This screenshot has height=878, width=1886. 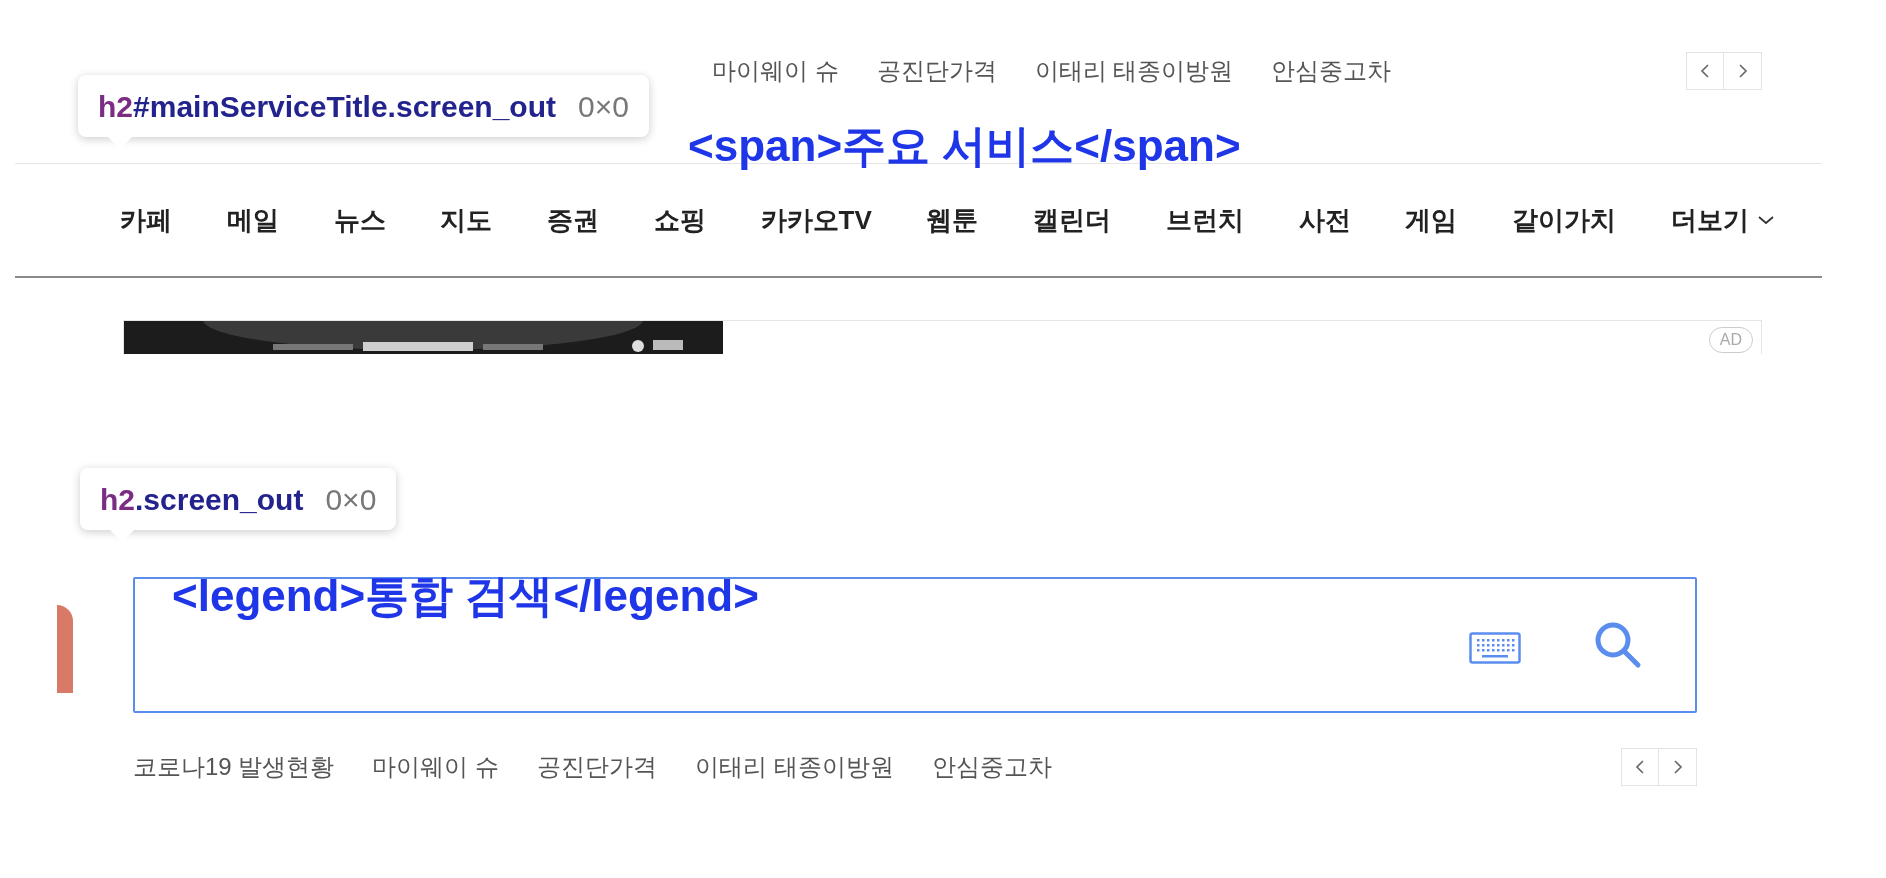 What do you see at coordinates (1324, 220) in the screenshot?
I see `service-link: 사전` at bounding box center [1324, 220].